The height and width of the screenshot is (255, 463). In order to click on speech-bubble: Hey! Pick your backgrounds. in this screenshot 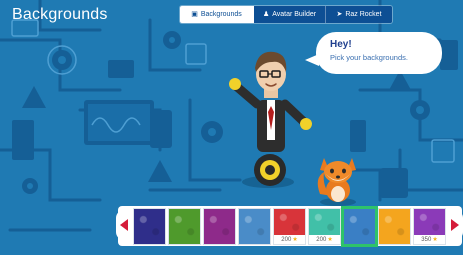, I will do `click(379, 53)`.